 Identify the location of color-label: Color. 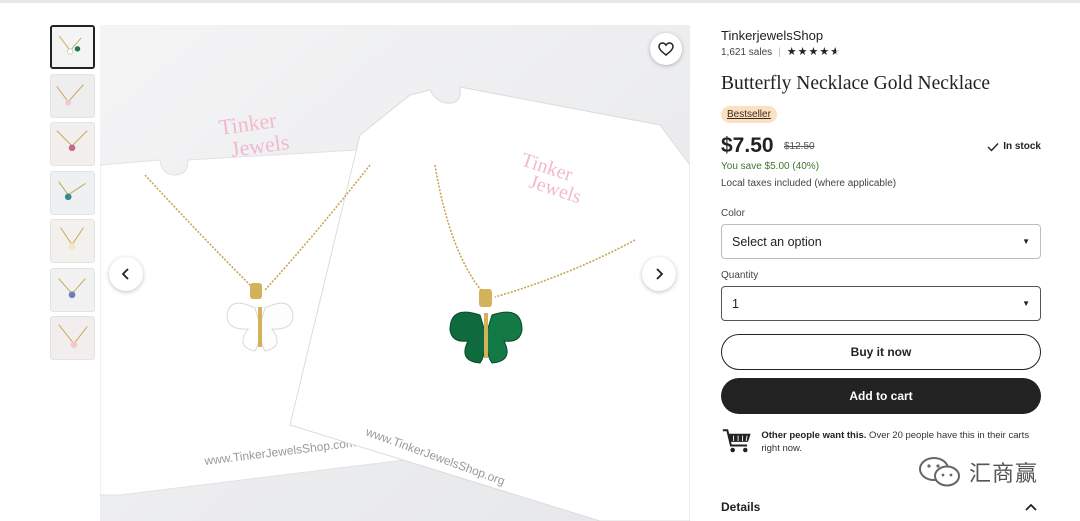
(733, 213).